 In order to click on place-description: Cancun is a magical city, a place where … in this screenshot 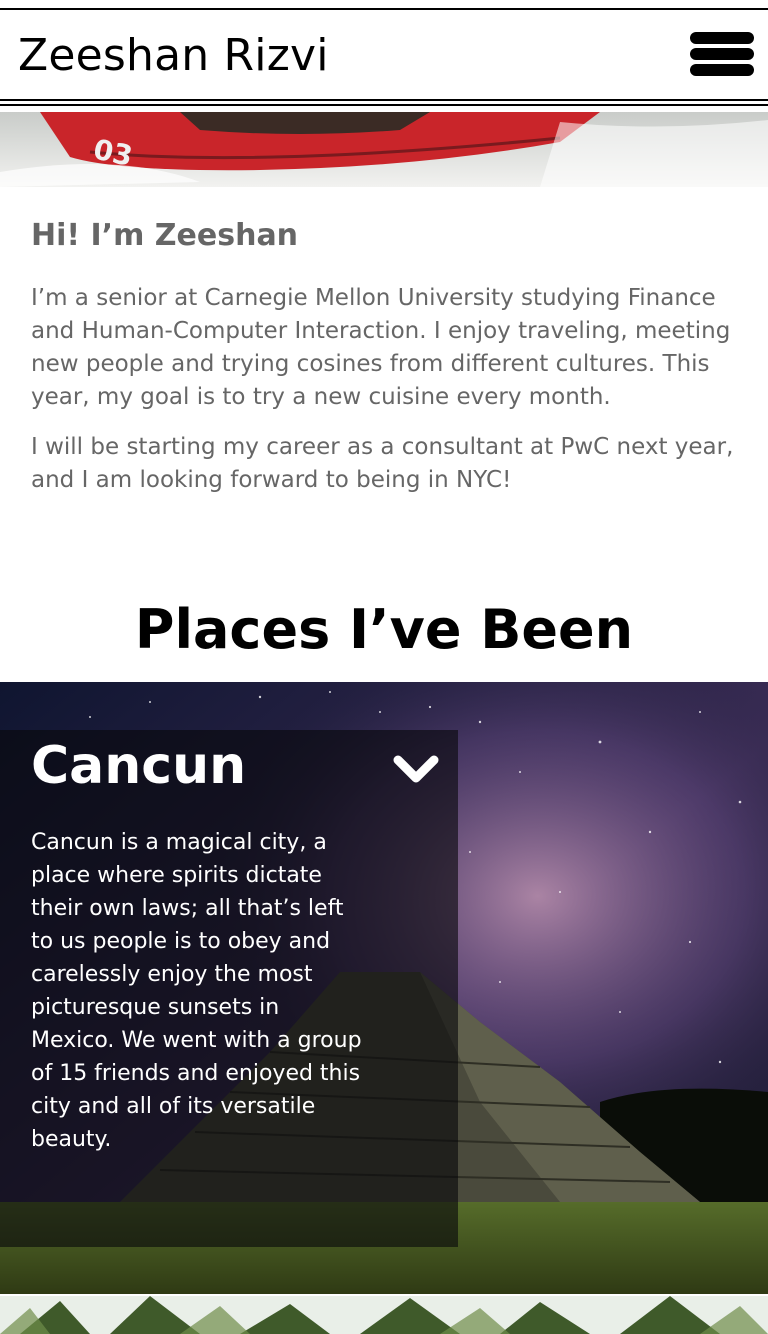, I will do `click(196, 991)`.